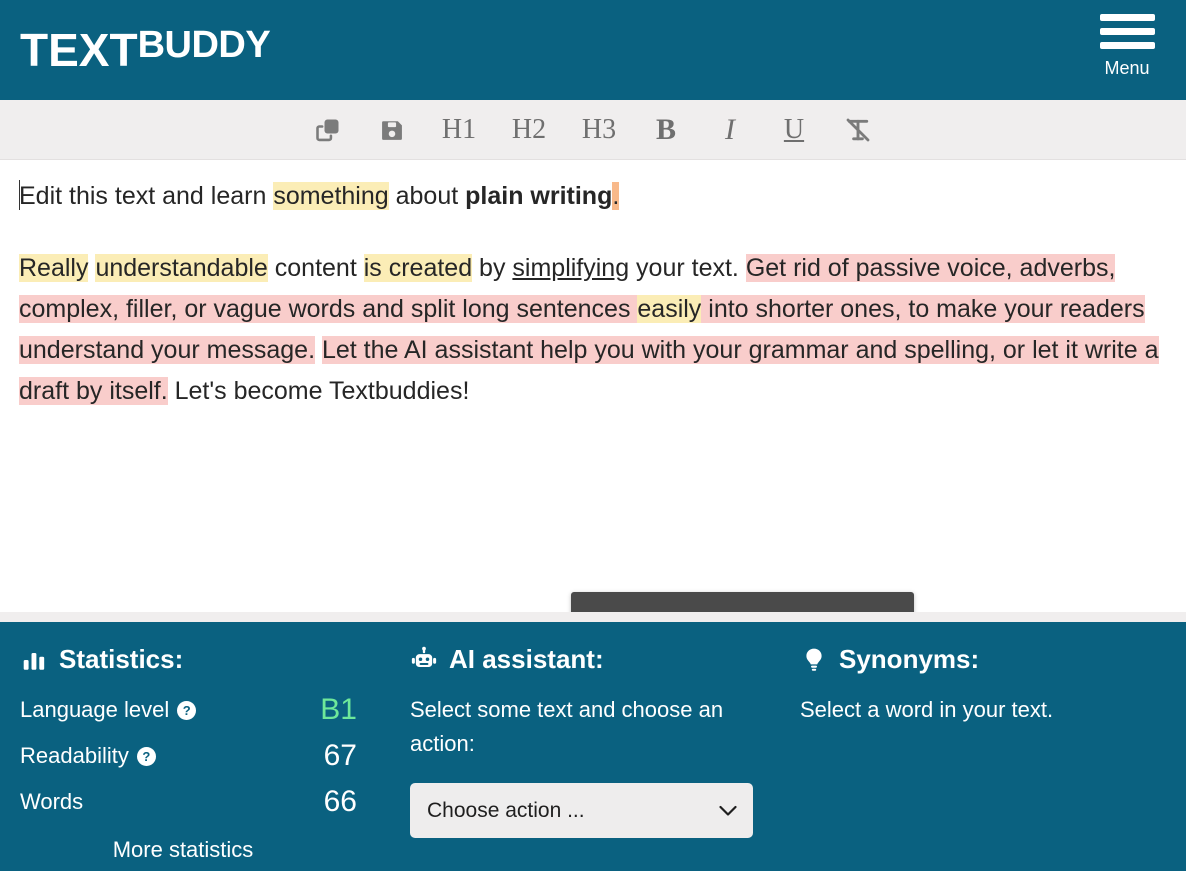  I want to click on synonyms-heading: Synonyms:, so click(986, 659).